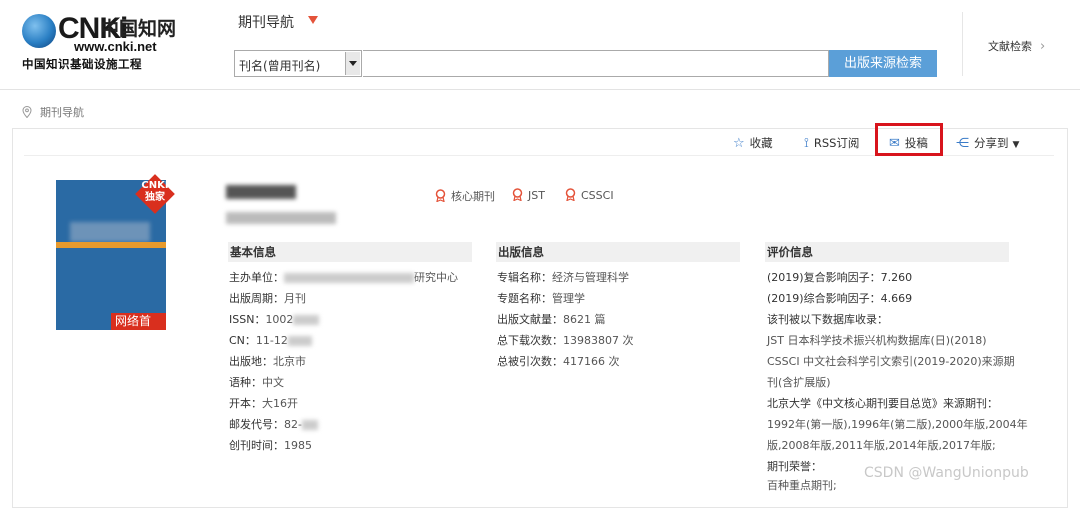  What do you see at coordinates (62, 112) in the screenshot?
I see `breadcrumb-item: 期刊导航` at bounding box center [62, 112].